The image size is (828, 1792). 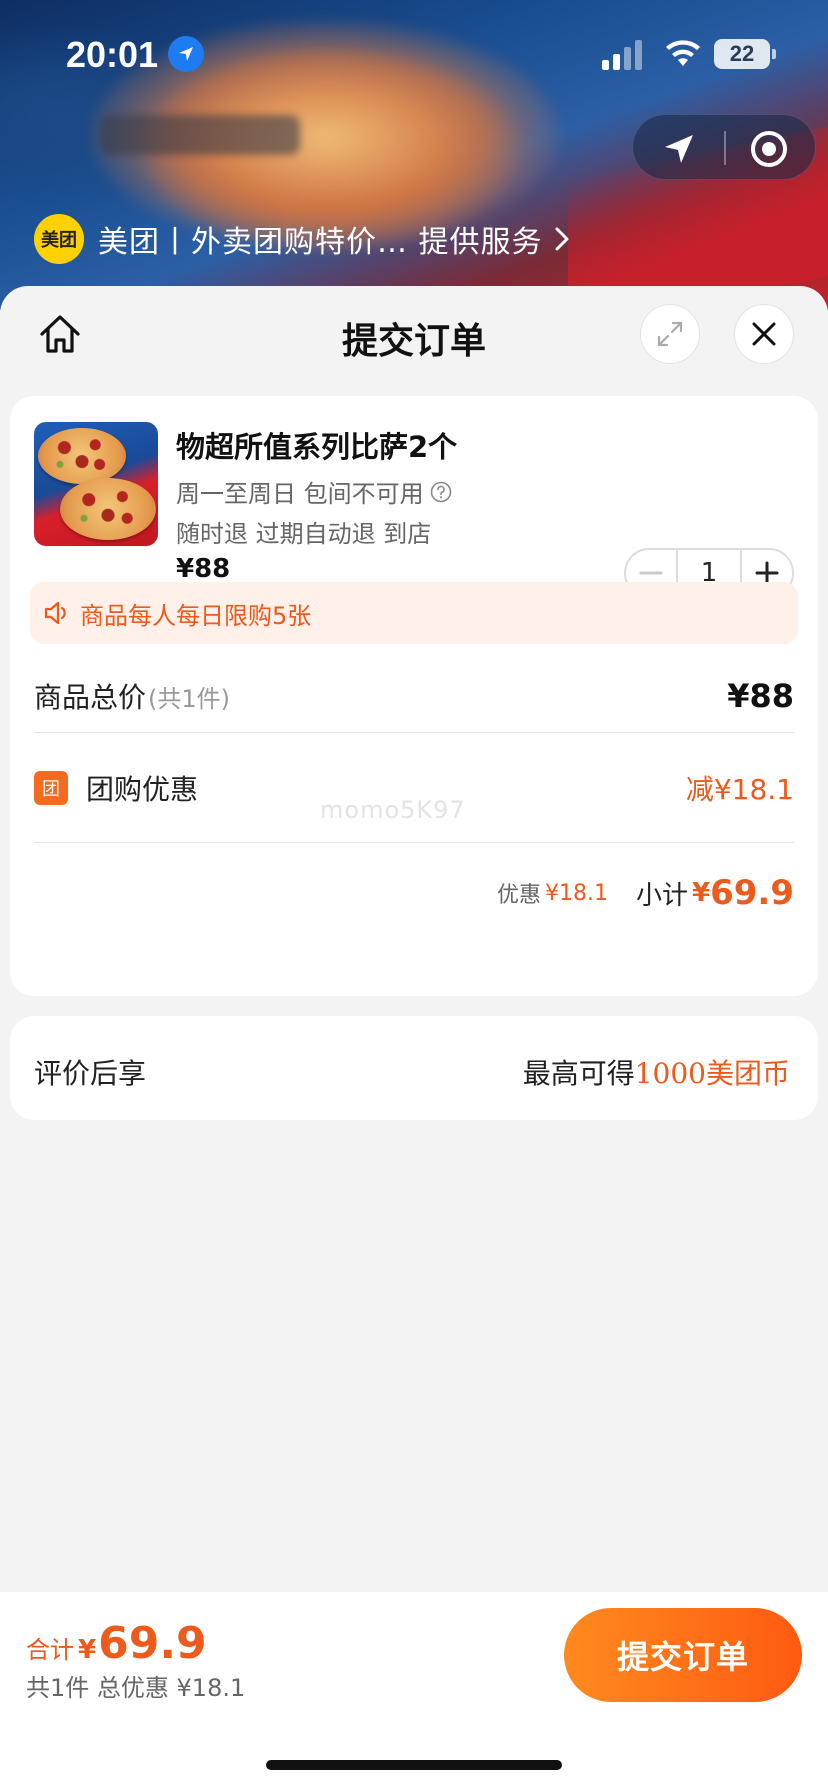 What do you see at coordinates (90, 697) in the screenshot?
I see `goods-total-label: 商品总价` at bounding box center [90, 697].